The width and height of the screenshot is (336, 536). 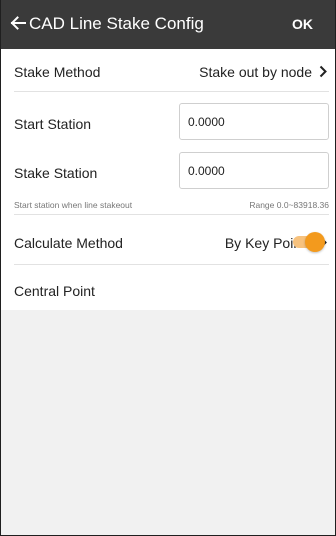 I want to click on calculate-method-label: Calculate Method, so click(x=68, y=243).